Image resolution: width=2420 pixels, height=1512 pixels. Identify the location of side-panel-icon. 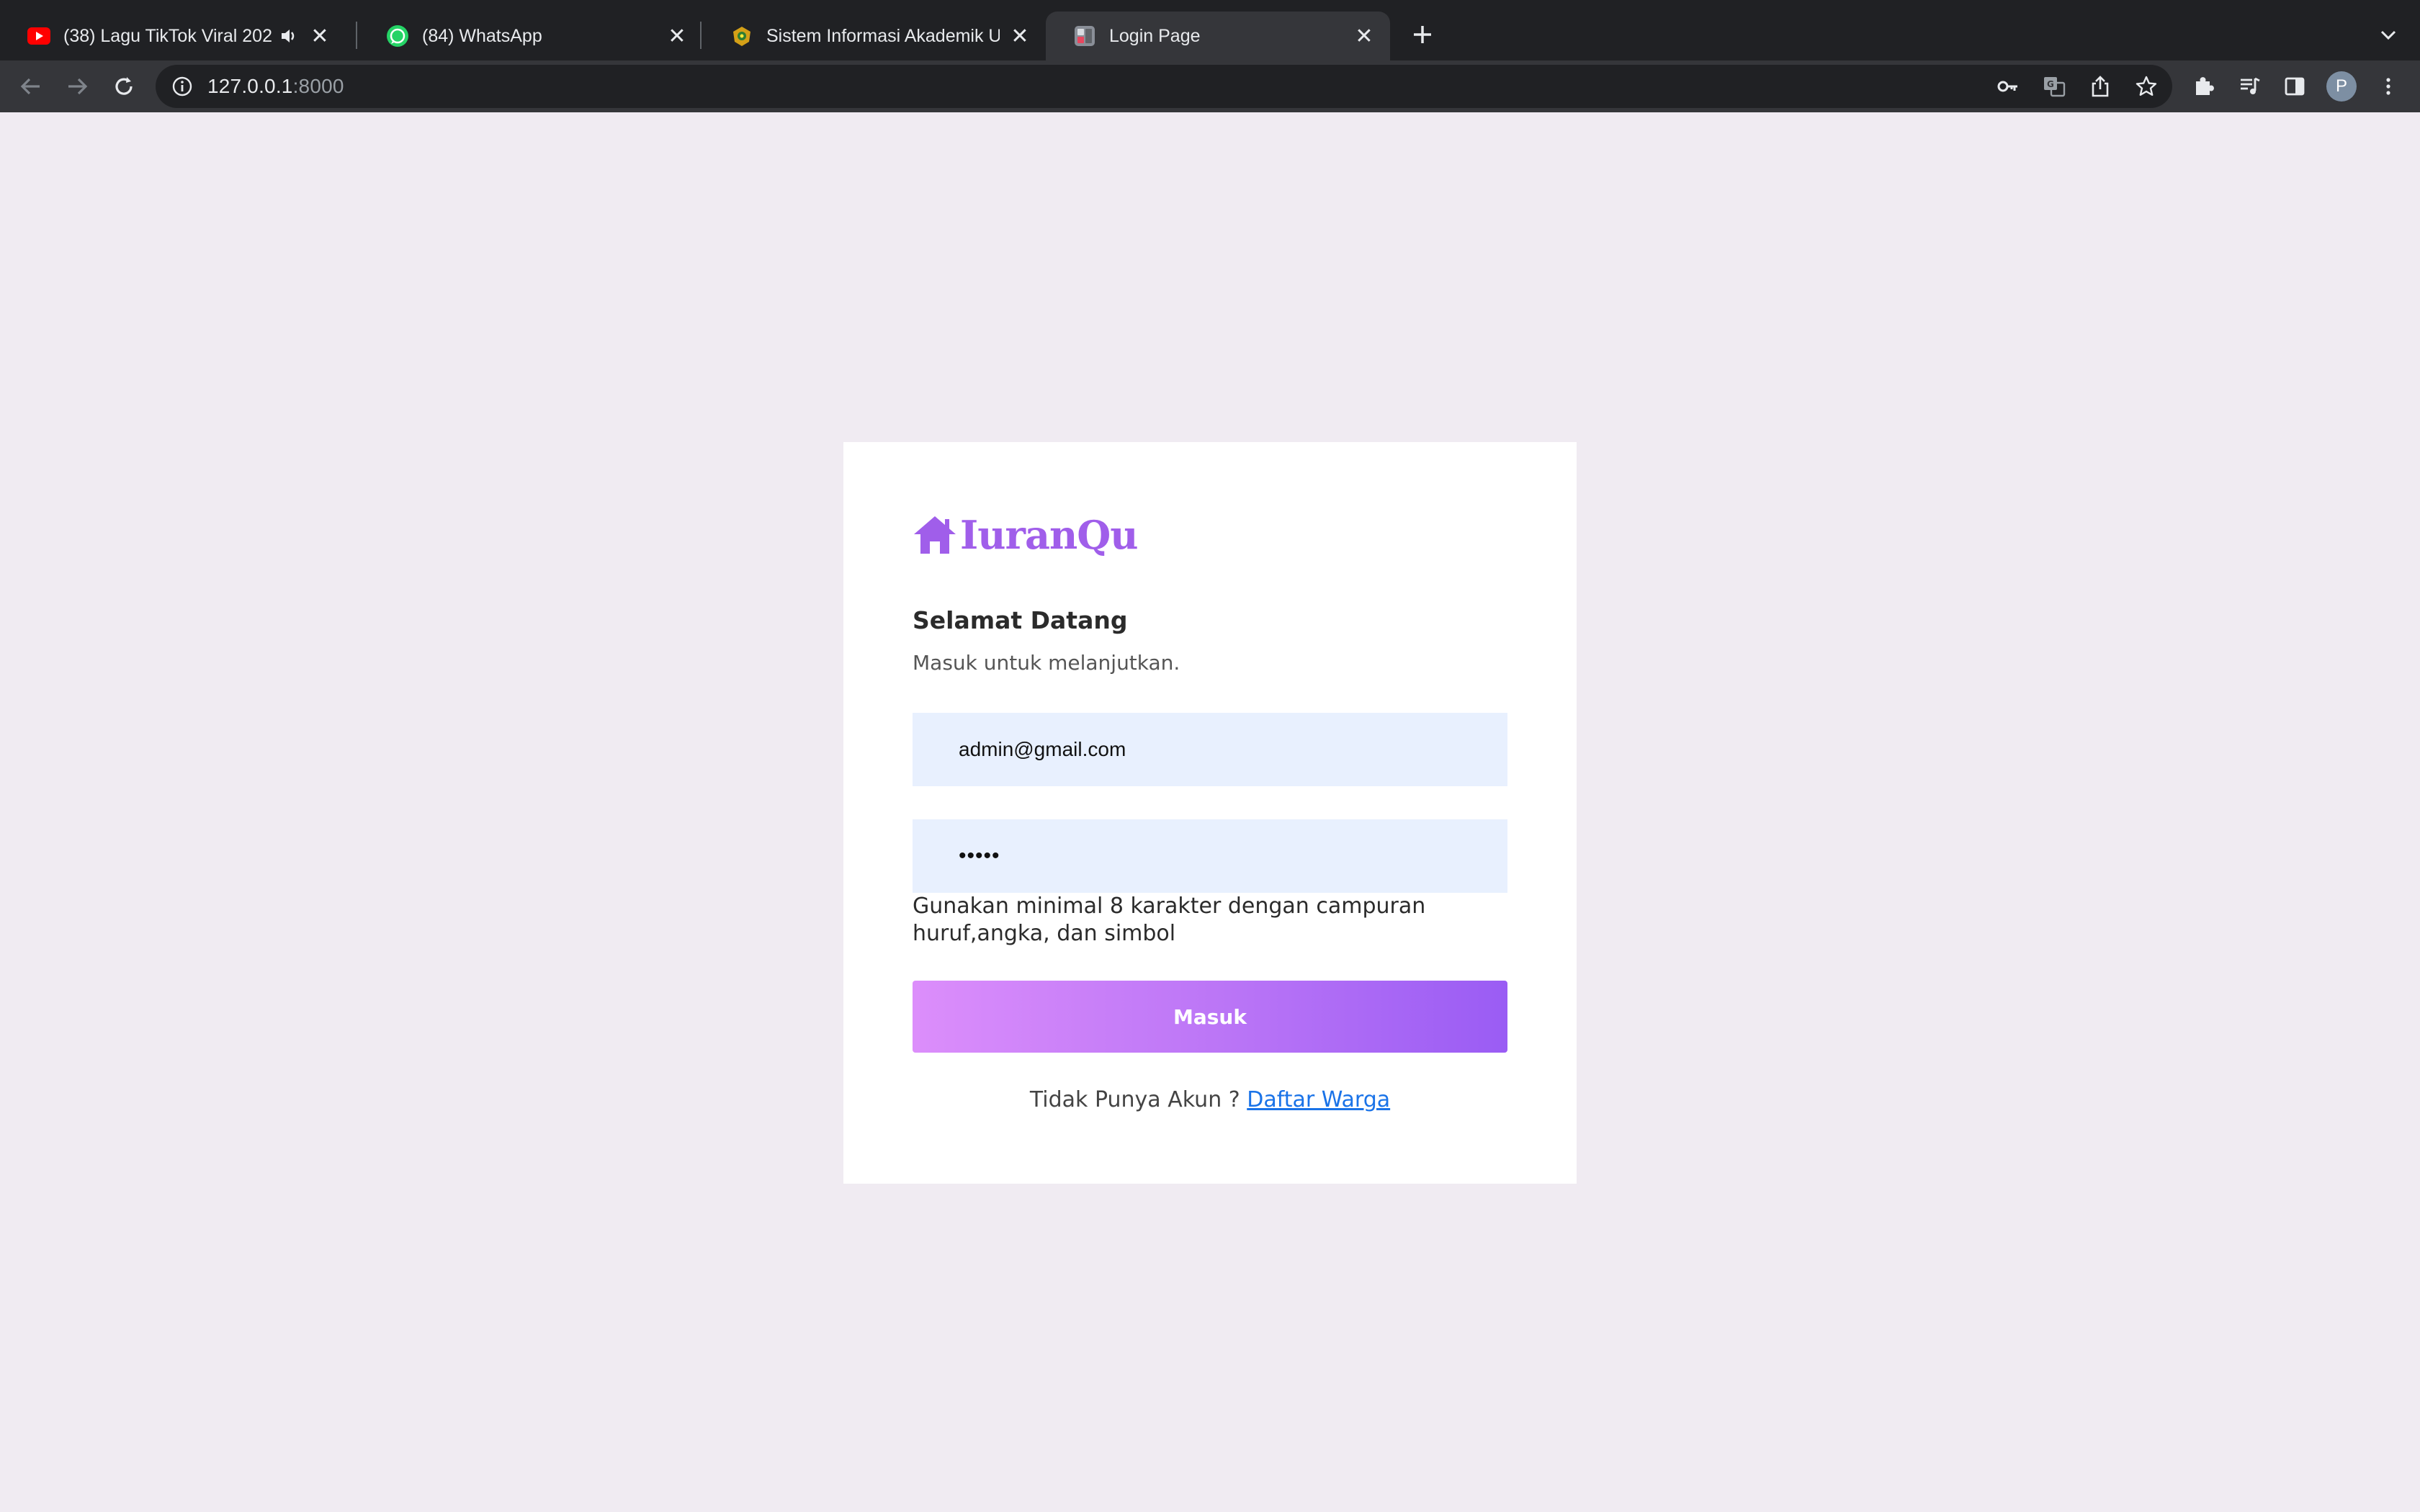
(2294, 86).